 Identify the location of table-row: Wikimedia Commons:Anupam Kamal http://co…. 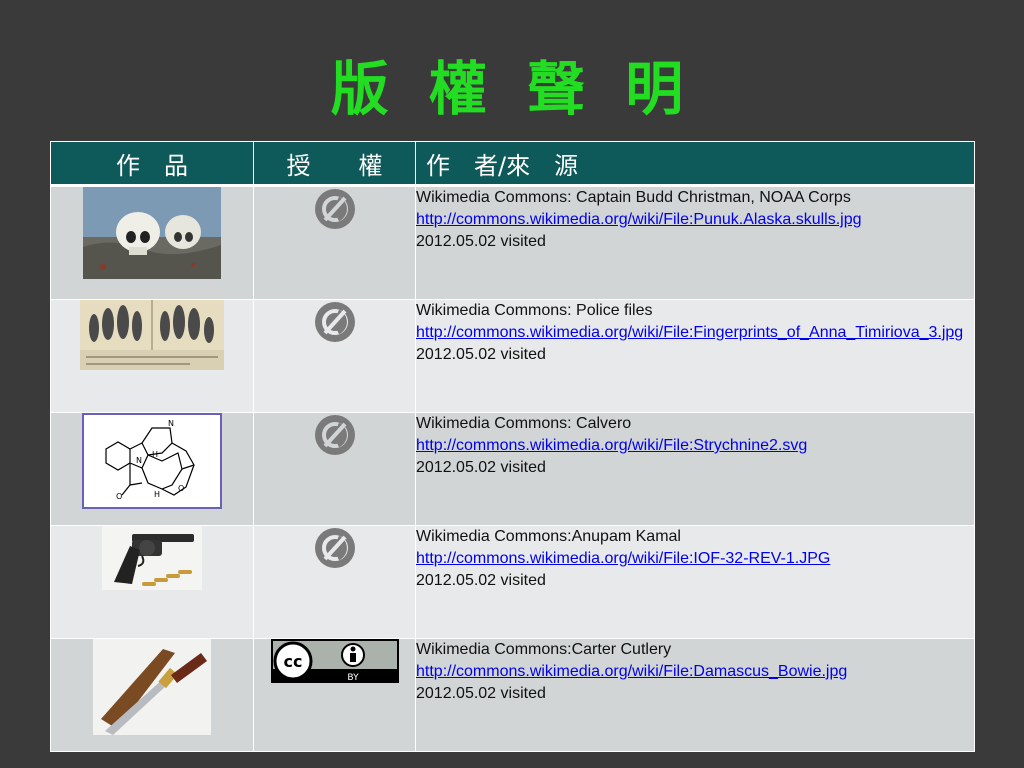
(512, 582).